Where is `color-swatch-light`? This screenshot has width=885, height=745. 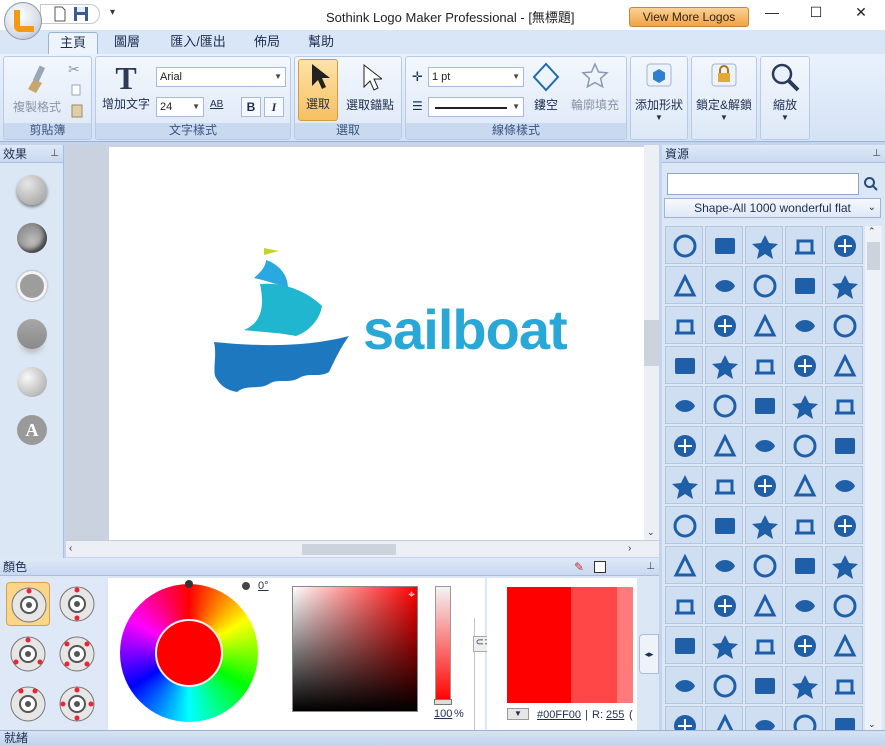 color-swatch-light is located at coordinates (594, 645).